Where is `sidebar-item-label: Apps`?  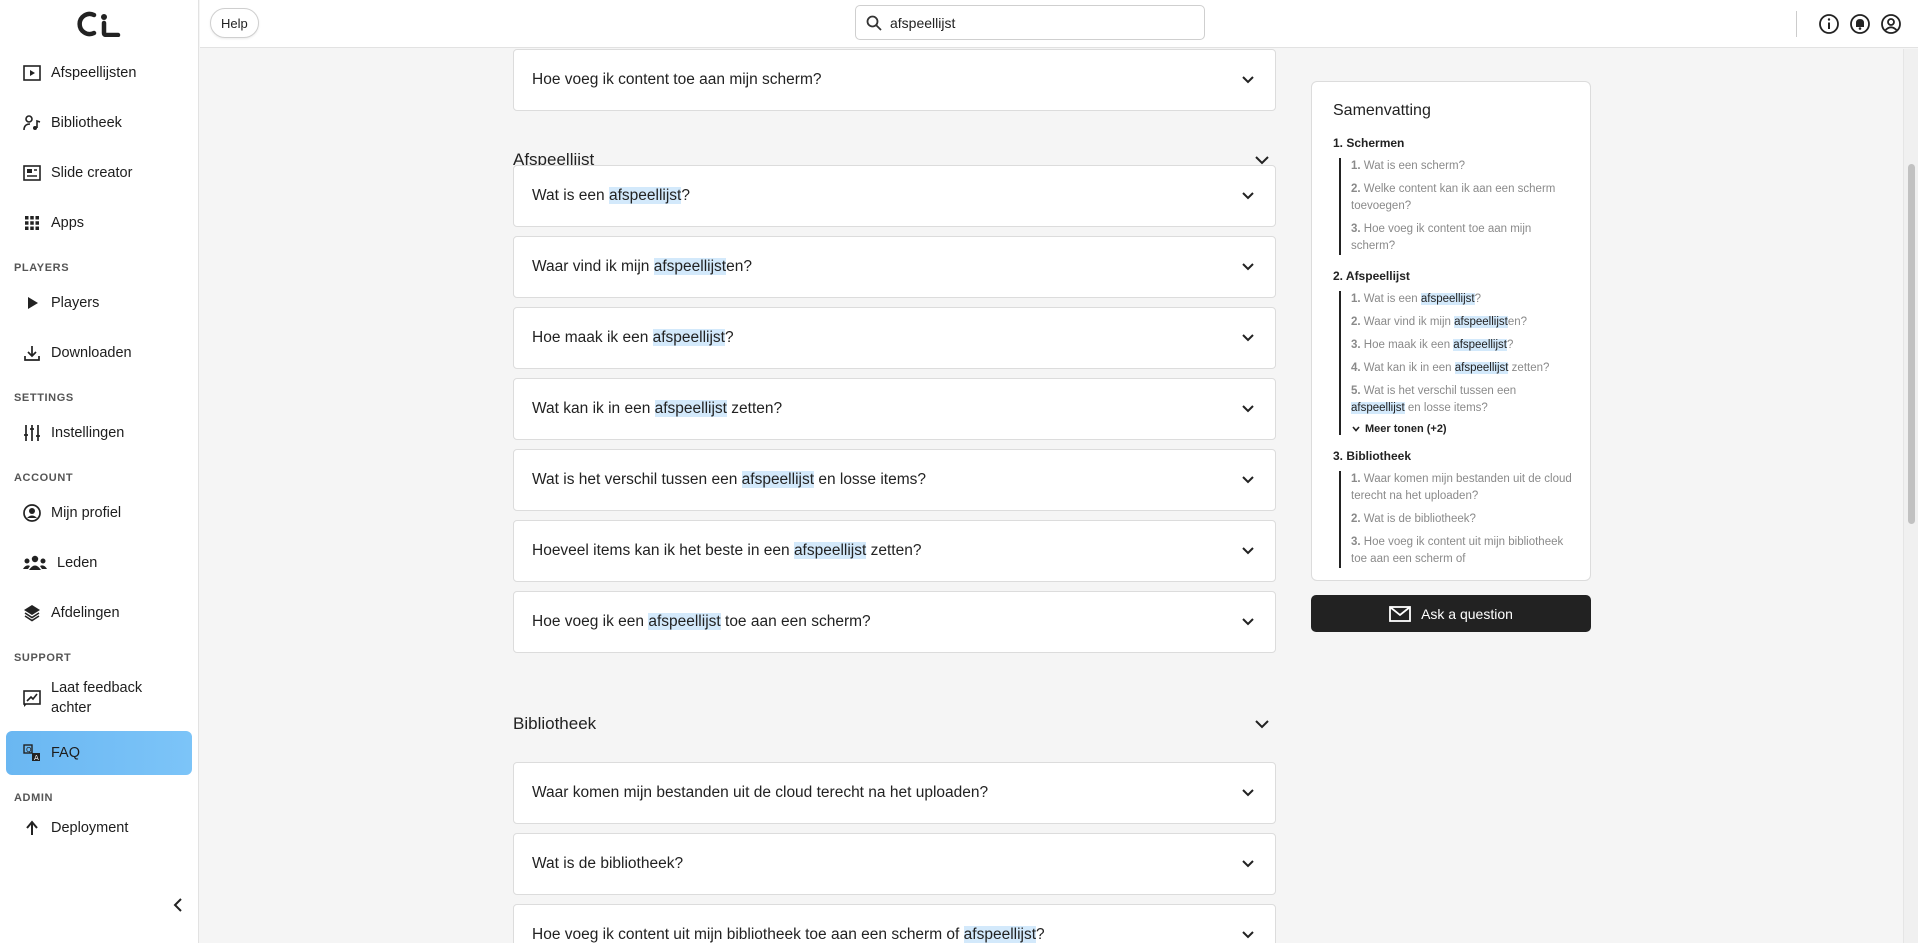
sidebar-item-label: Apps is located at coordinates (68, 223).